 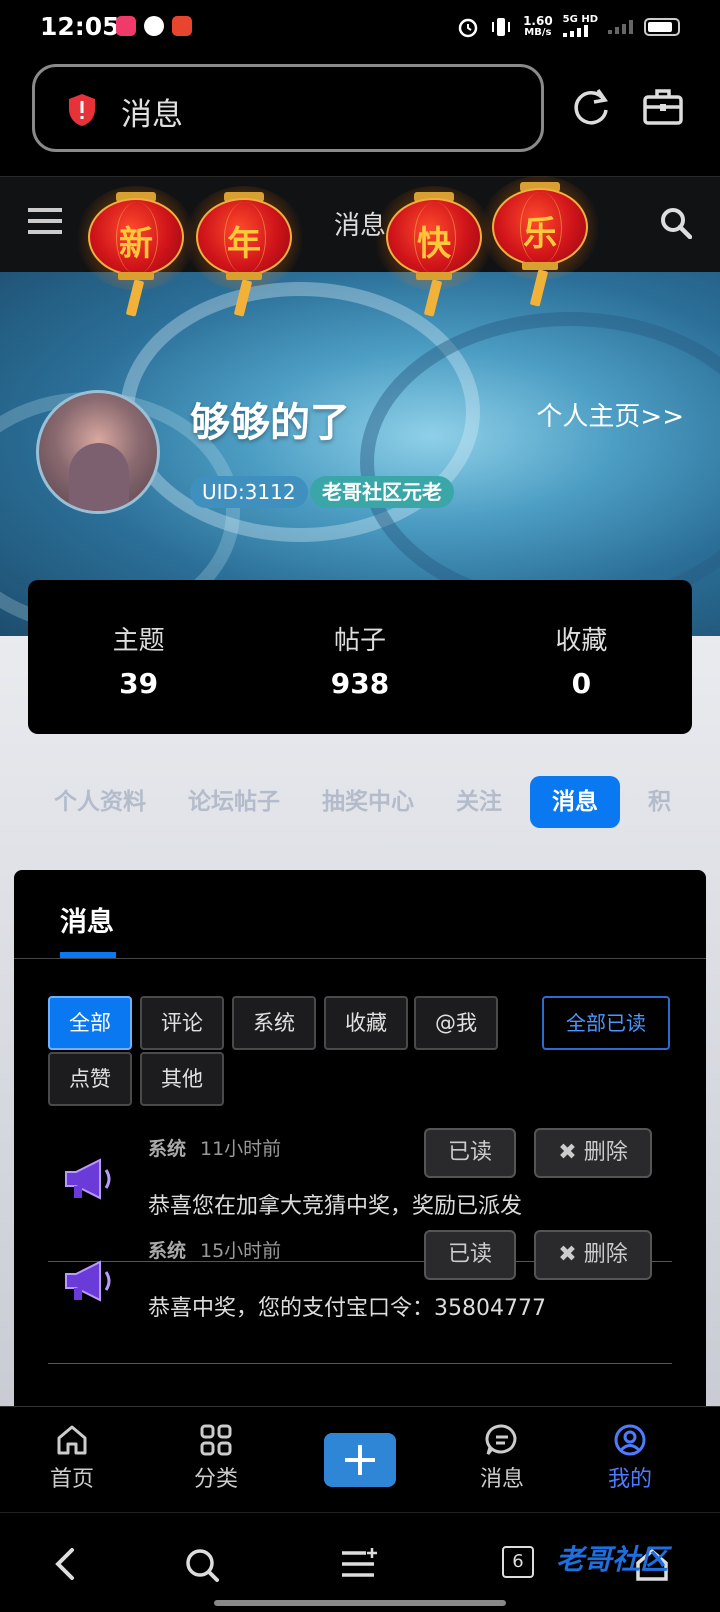 What do you see at coordinates (360, 958) in the screenshot?
I see `divider` at bounding box center [360, 958].